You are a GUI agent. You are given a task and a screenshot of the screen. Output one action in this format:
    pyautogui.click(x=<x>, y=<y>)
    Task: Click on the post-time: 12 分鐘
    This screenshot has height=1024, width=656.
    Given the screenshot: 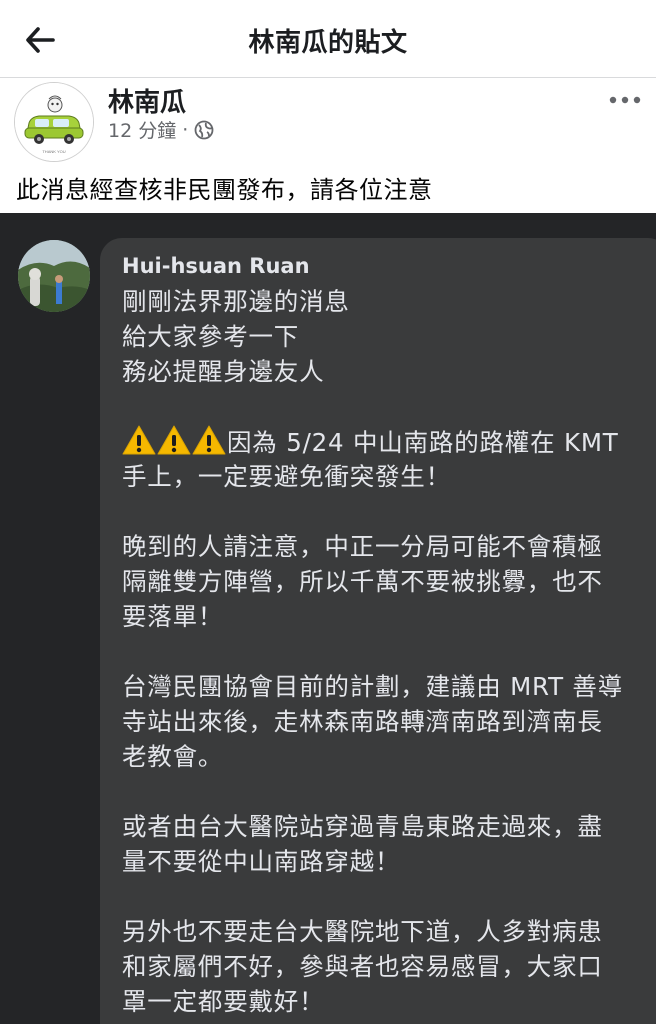 What is the action you would take?
    pyautogui.click(x=142, y=129)
    